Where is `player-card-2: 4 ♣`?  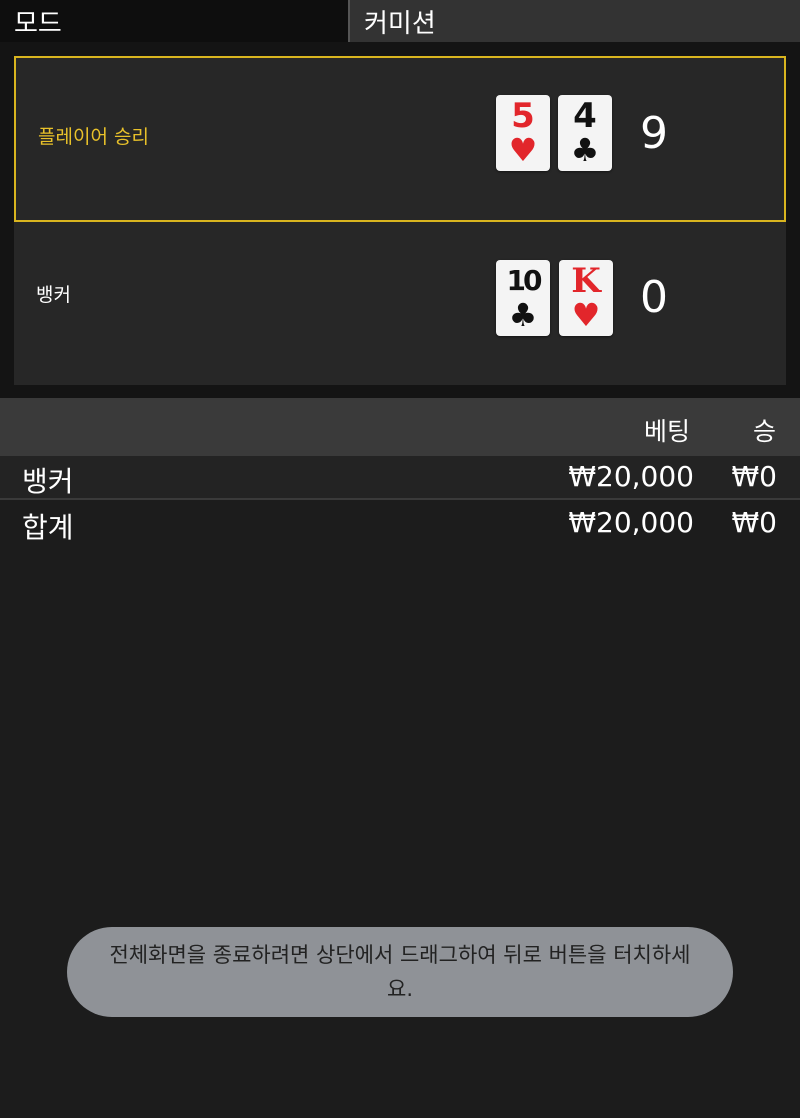
player-card-2: 4 ♣ is located at coordinates (585, 133).